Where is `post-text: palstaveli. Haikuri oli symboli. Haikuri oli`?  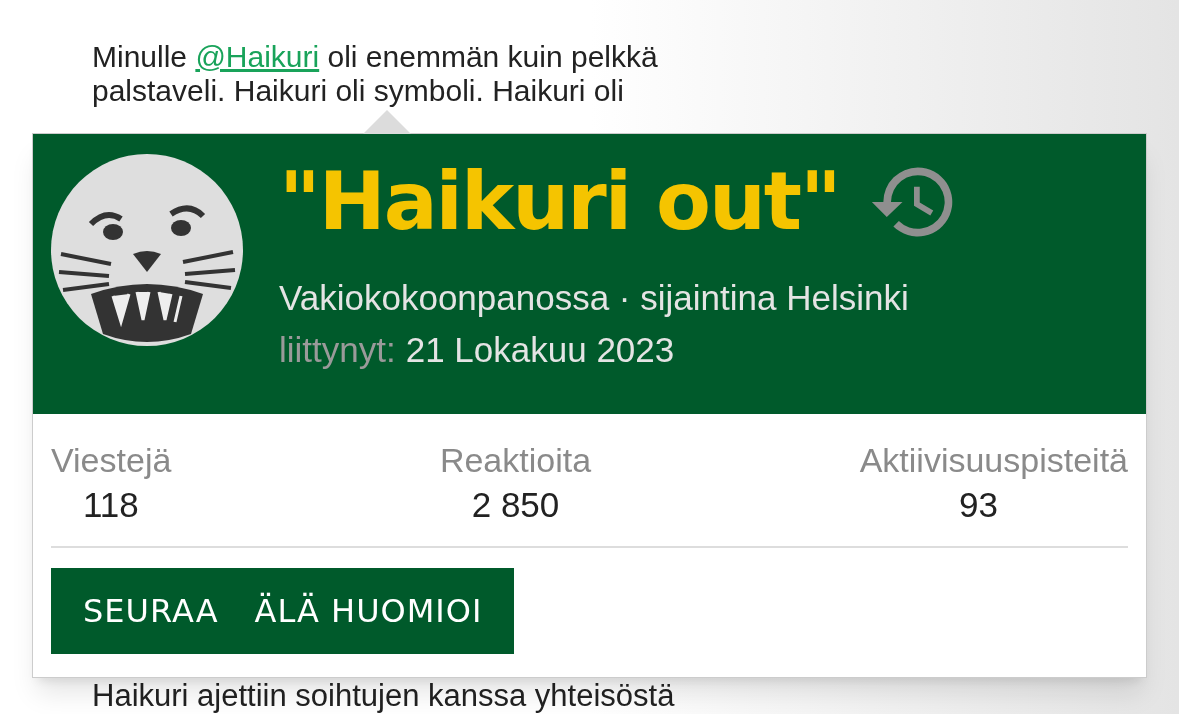
post-text: palstaveli. Haikuri oli symboli. Haikuri oli is located at coordinates (358, 91).